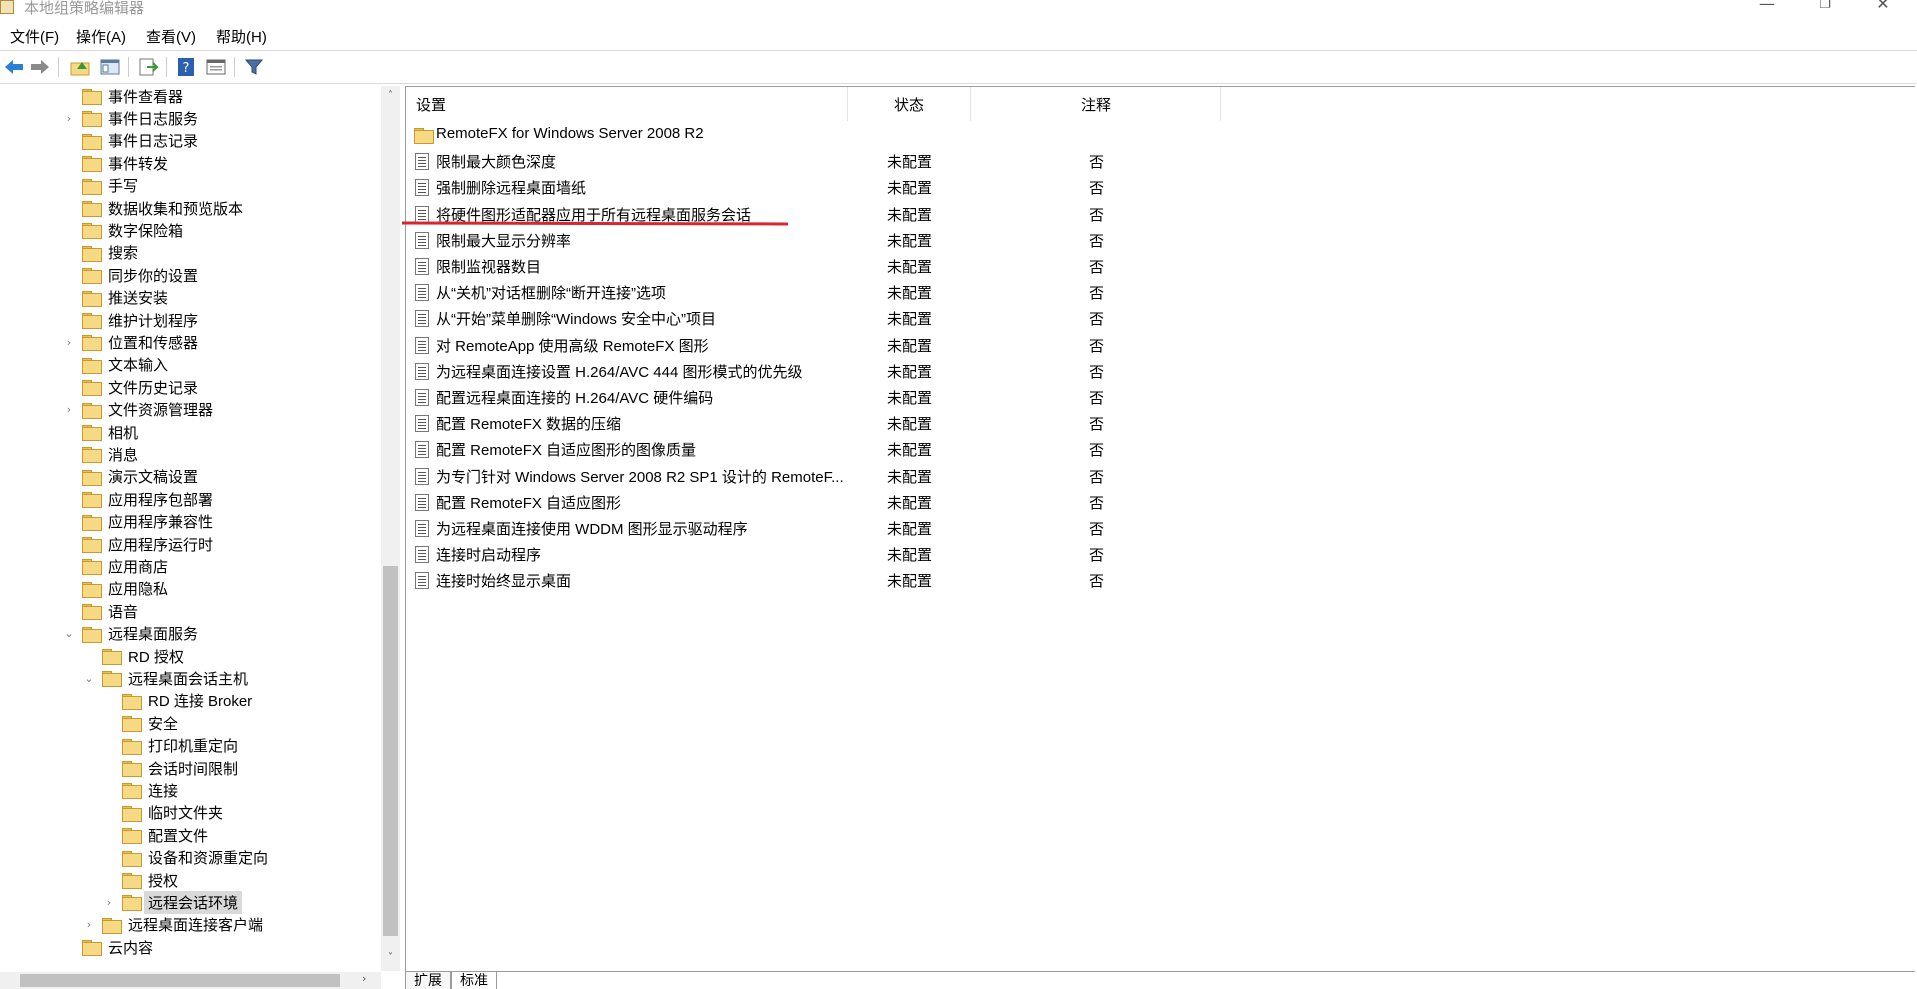 This screenshot has height=989, width=1917. I want to click on tree-item: › 位置和传感器, so click(130, 342).